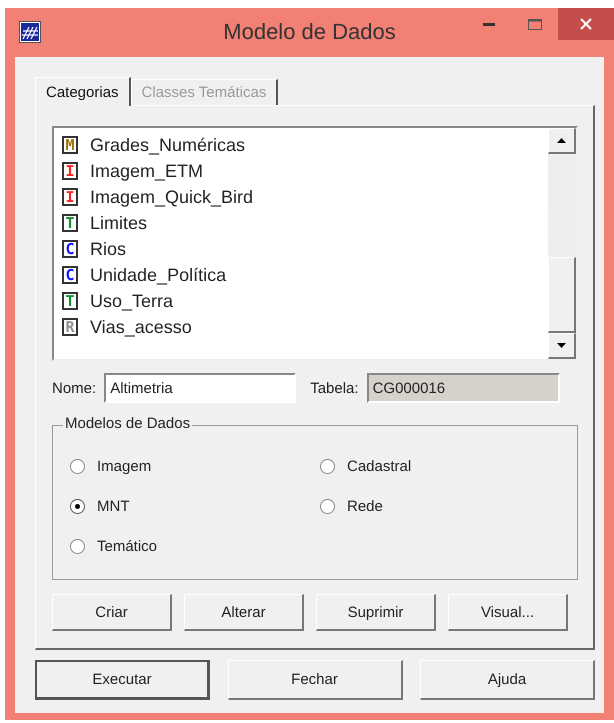 Image resolution: width=614 pixels, height=723 pixels. What do you see at coordinates (535, 24) in the screenshot?
I see `maximize-icon` at bounding box center [535, 24].